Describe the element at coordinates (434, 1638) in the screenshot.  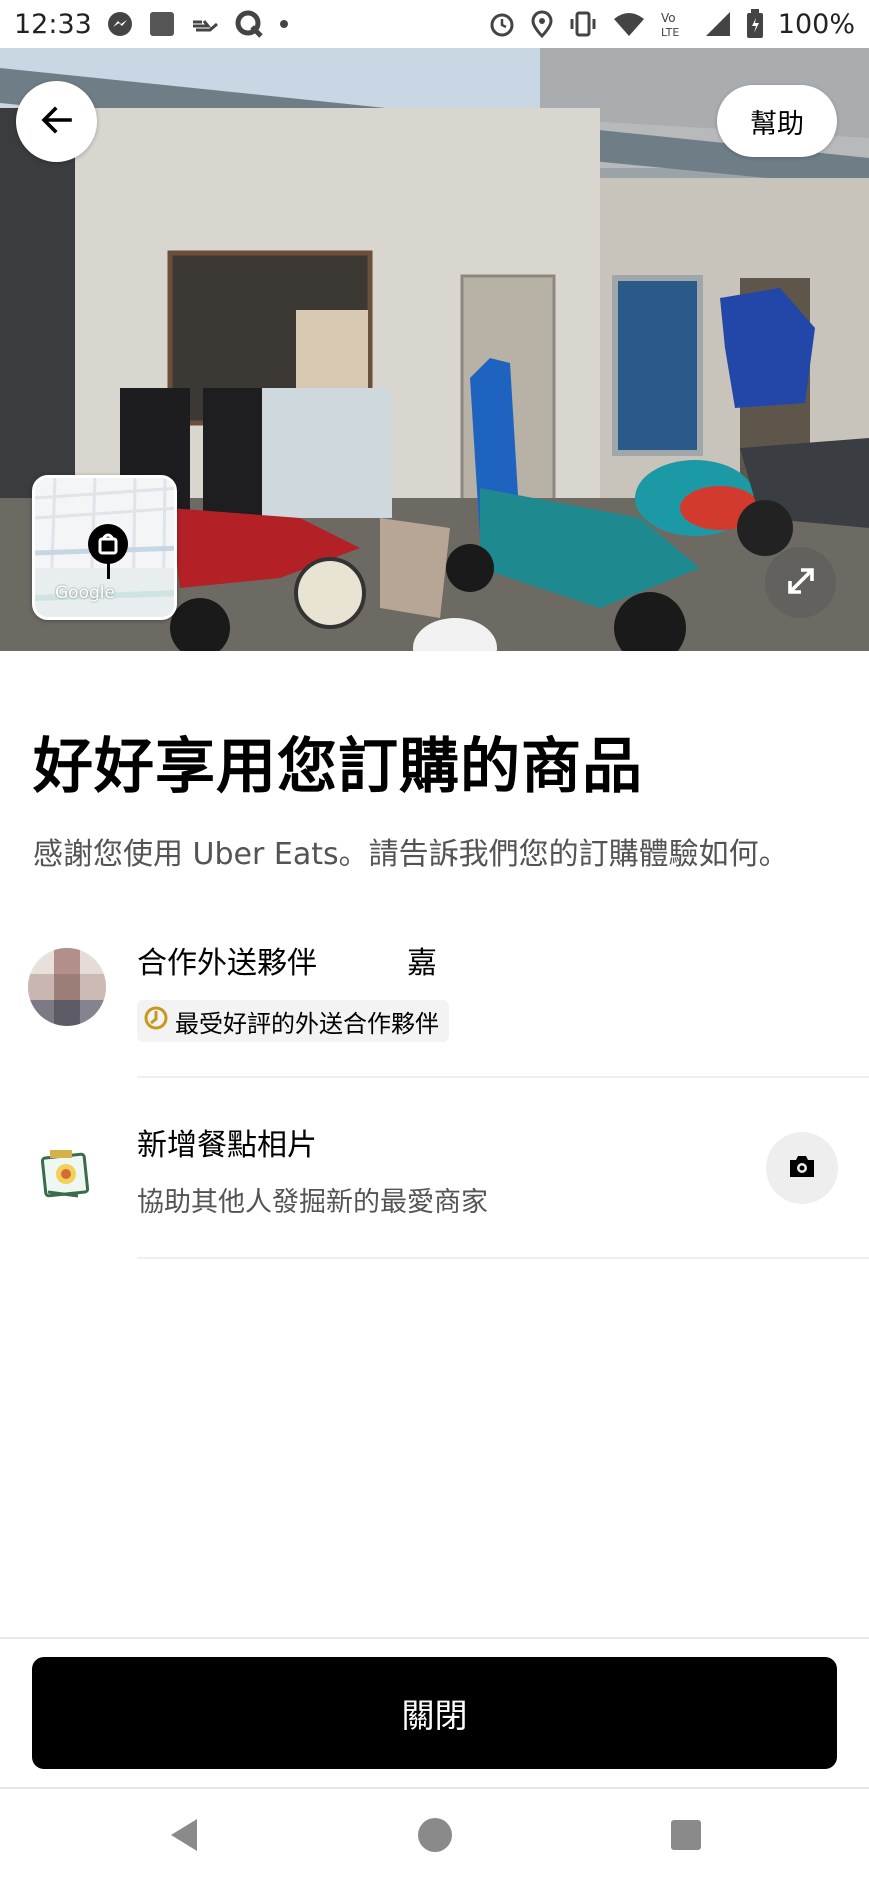
I see `footer-divider` at that location.